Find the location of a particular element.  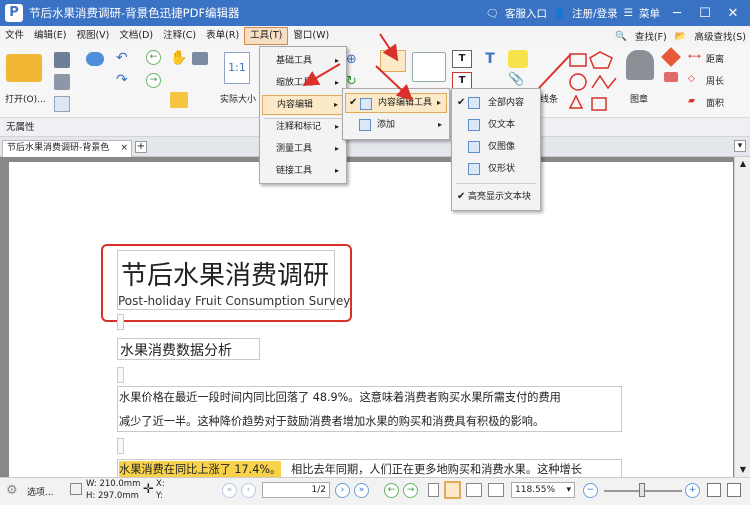

typewriter-icon: T is located at coordinates (490, 59).